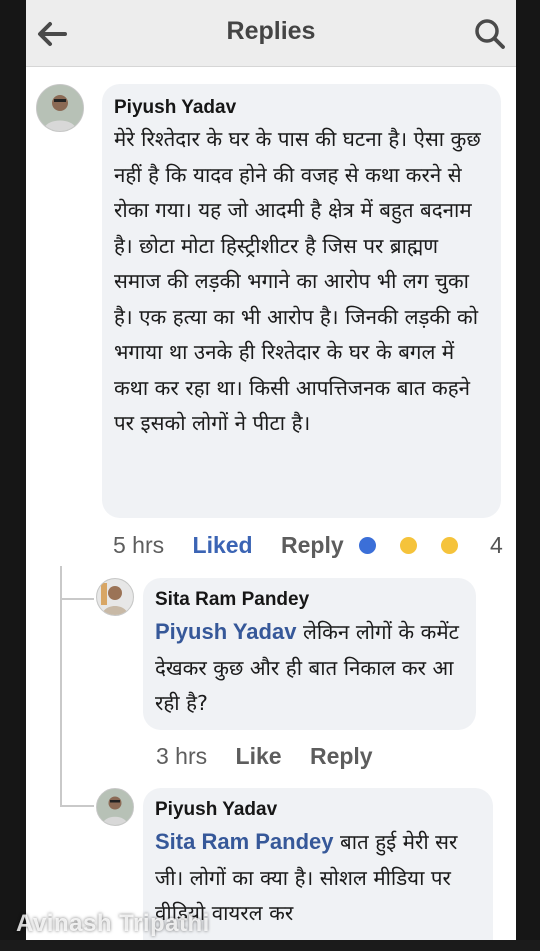 This screenshot has height=951, width=540. Describe the element at coordinates (368, 546) in the screenshot. I see `like-reaction-icon` at that location.